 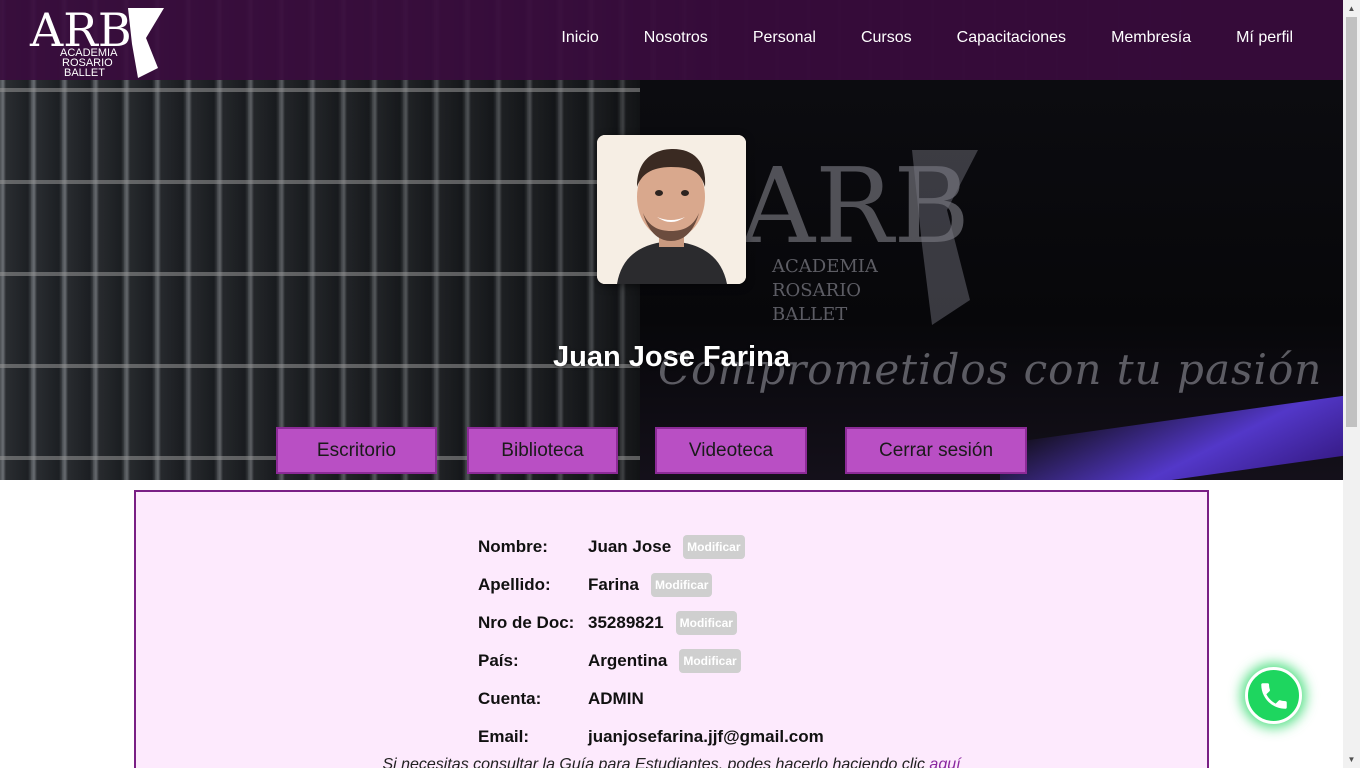 I want to click on background-logo-line-2: ROSARIO, so click(x=816, y=290).